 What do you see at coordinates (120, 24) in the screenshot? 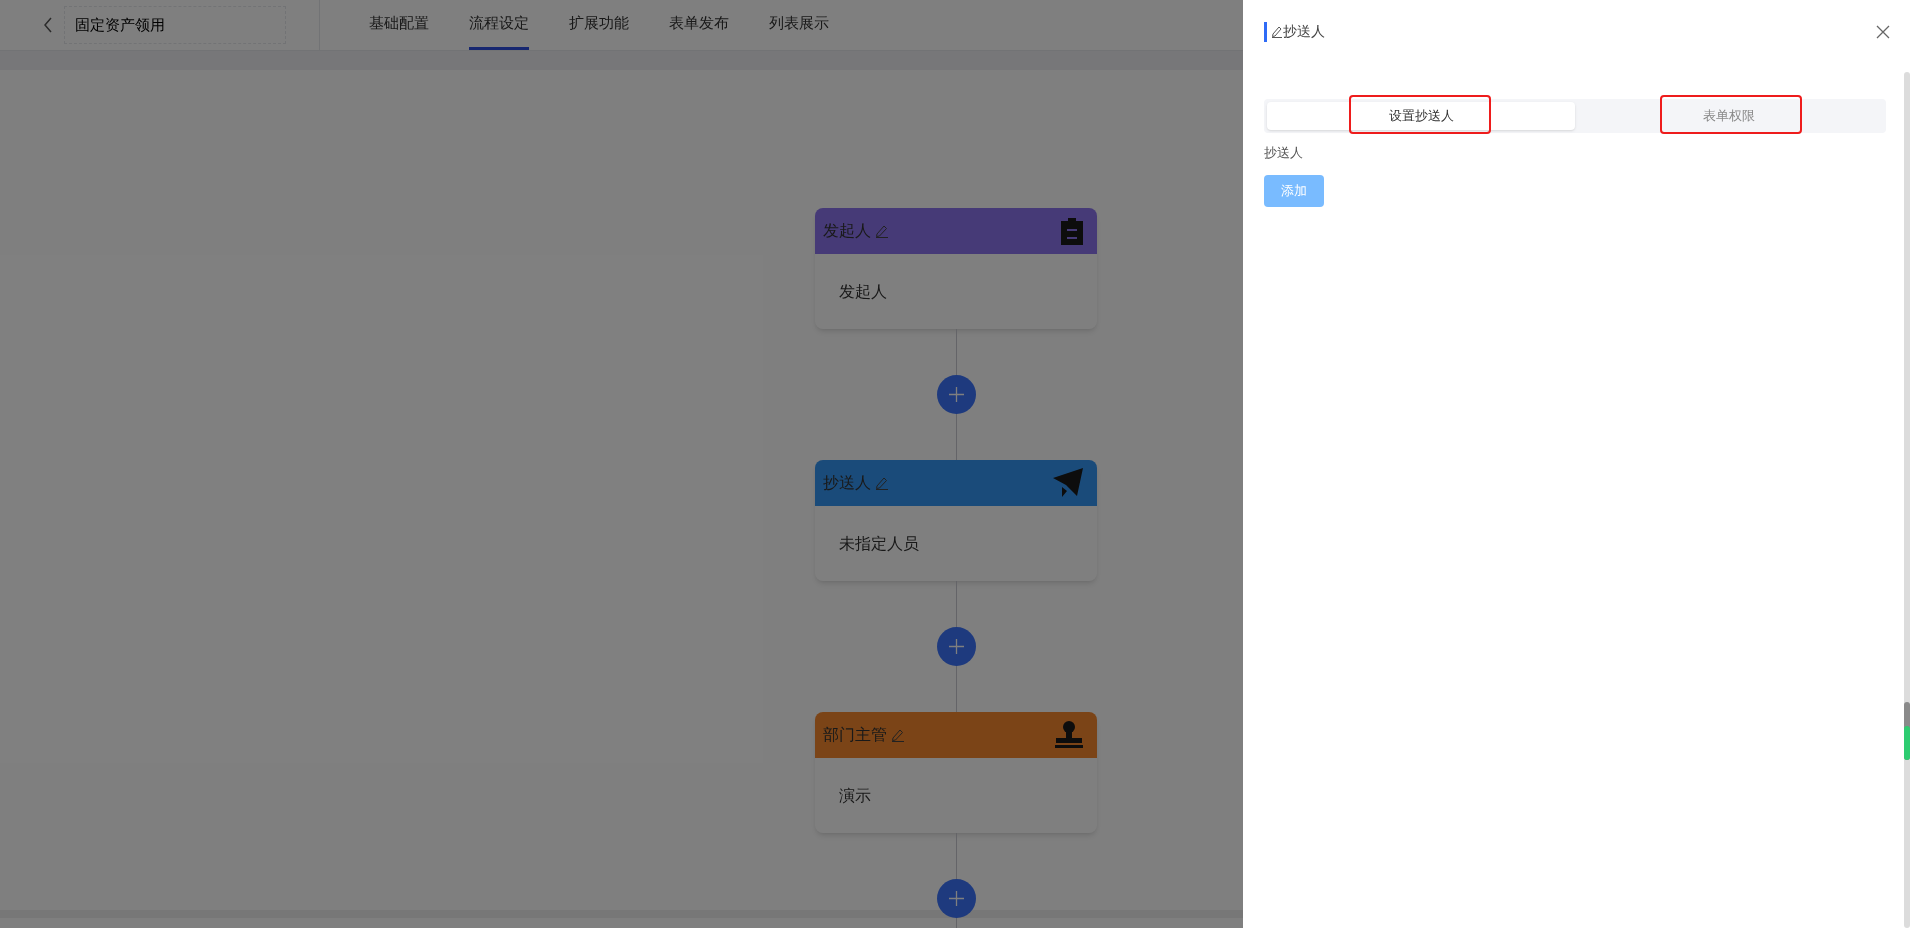
I see `app-title: 固定资产领用` at bounding box center [120, 24].